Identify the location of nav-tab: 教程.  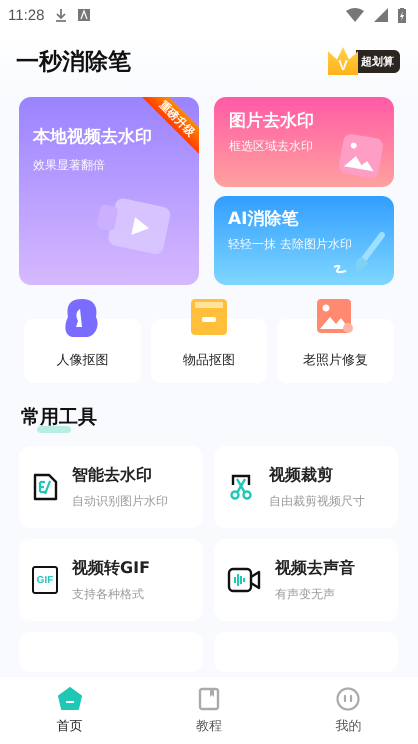
(209, 710).